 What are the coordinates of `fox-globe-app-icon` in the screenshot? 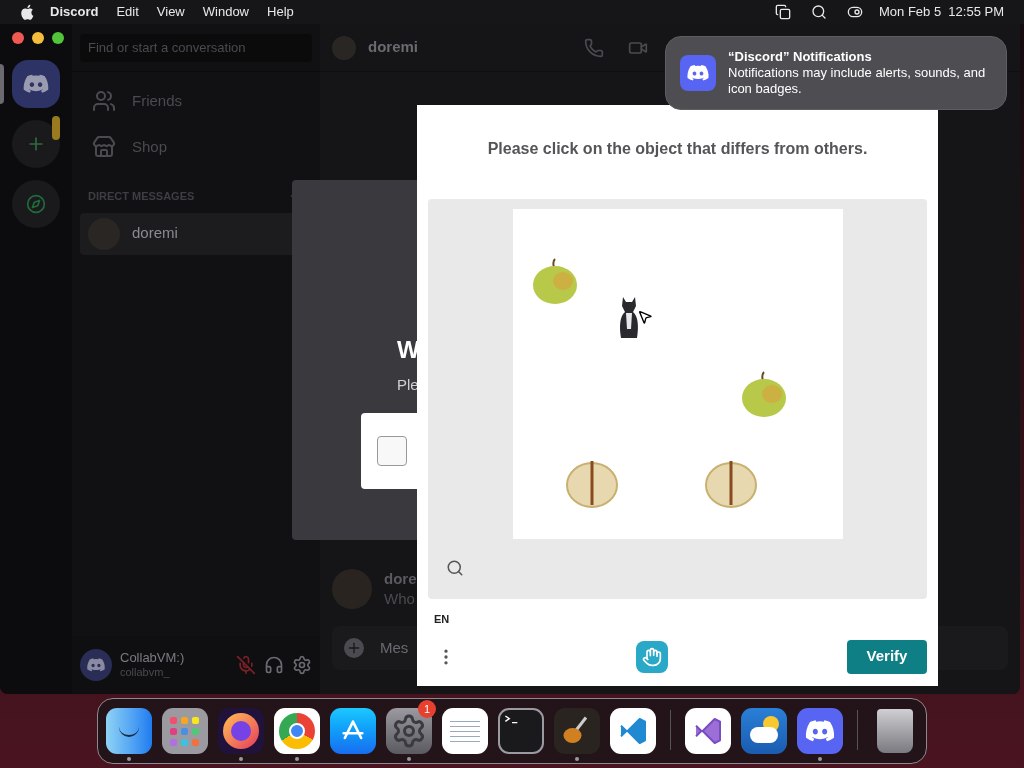 It's located at (241, 731).